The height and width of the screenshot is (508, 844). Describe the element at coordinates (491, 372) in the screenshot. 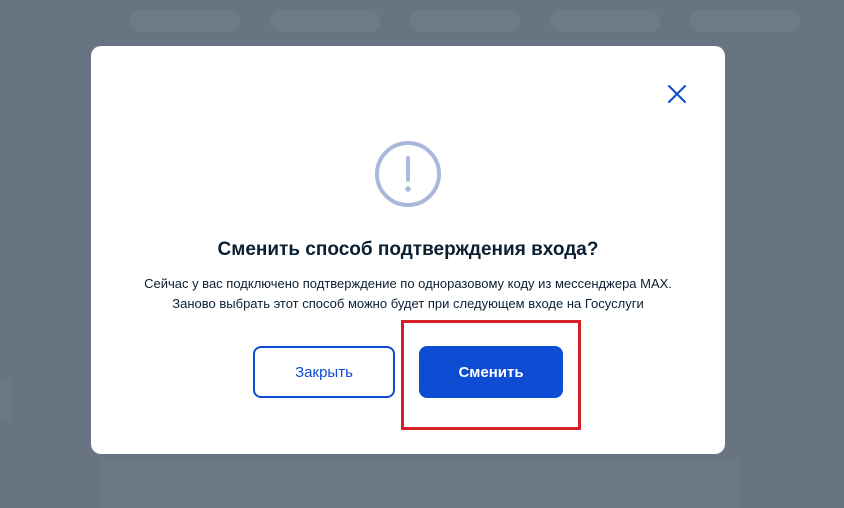

I see `change-button: Сменить` at that location.